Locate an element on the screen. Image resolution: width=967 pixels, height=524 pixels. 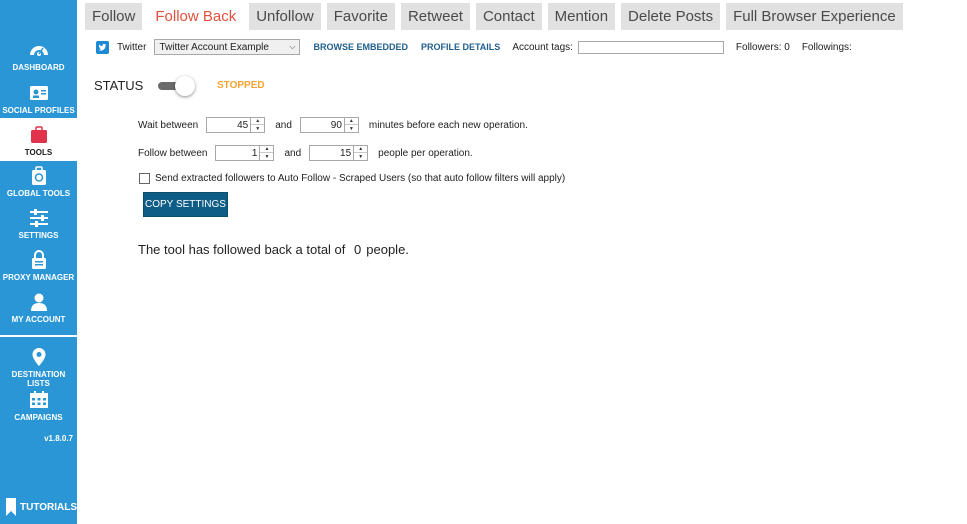
follow-min-stepper: 1 ▲ ▼ is located at coordinates (245, 153).